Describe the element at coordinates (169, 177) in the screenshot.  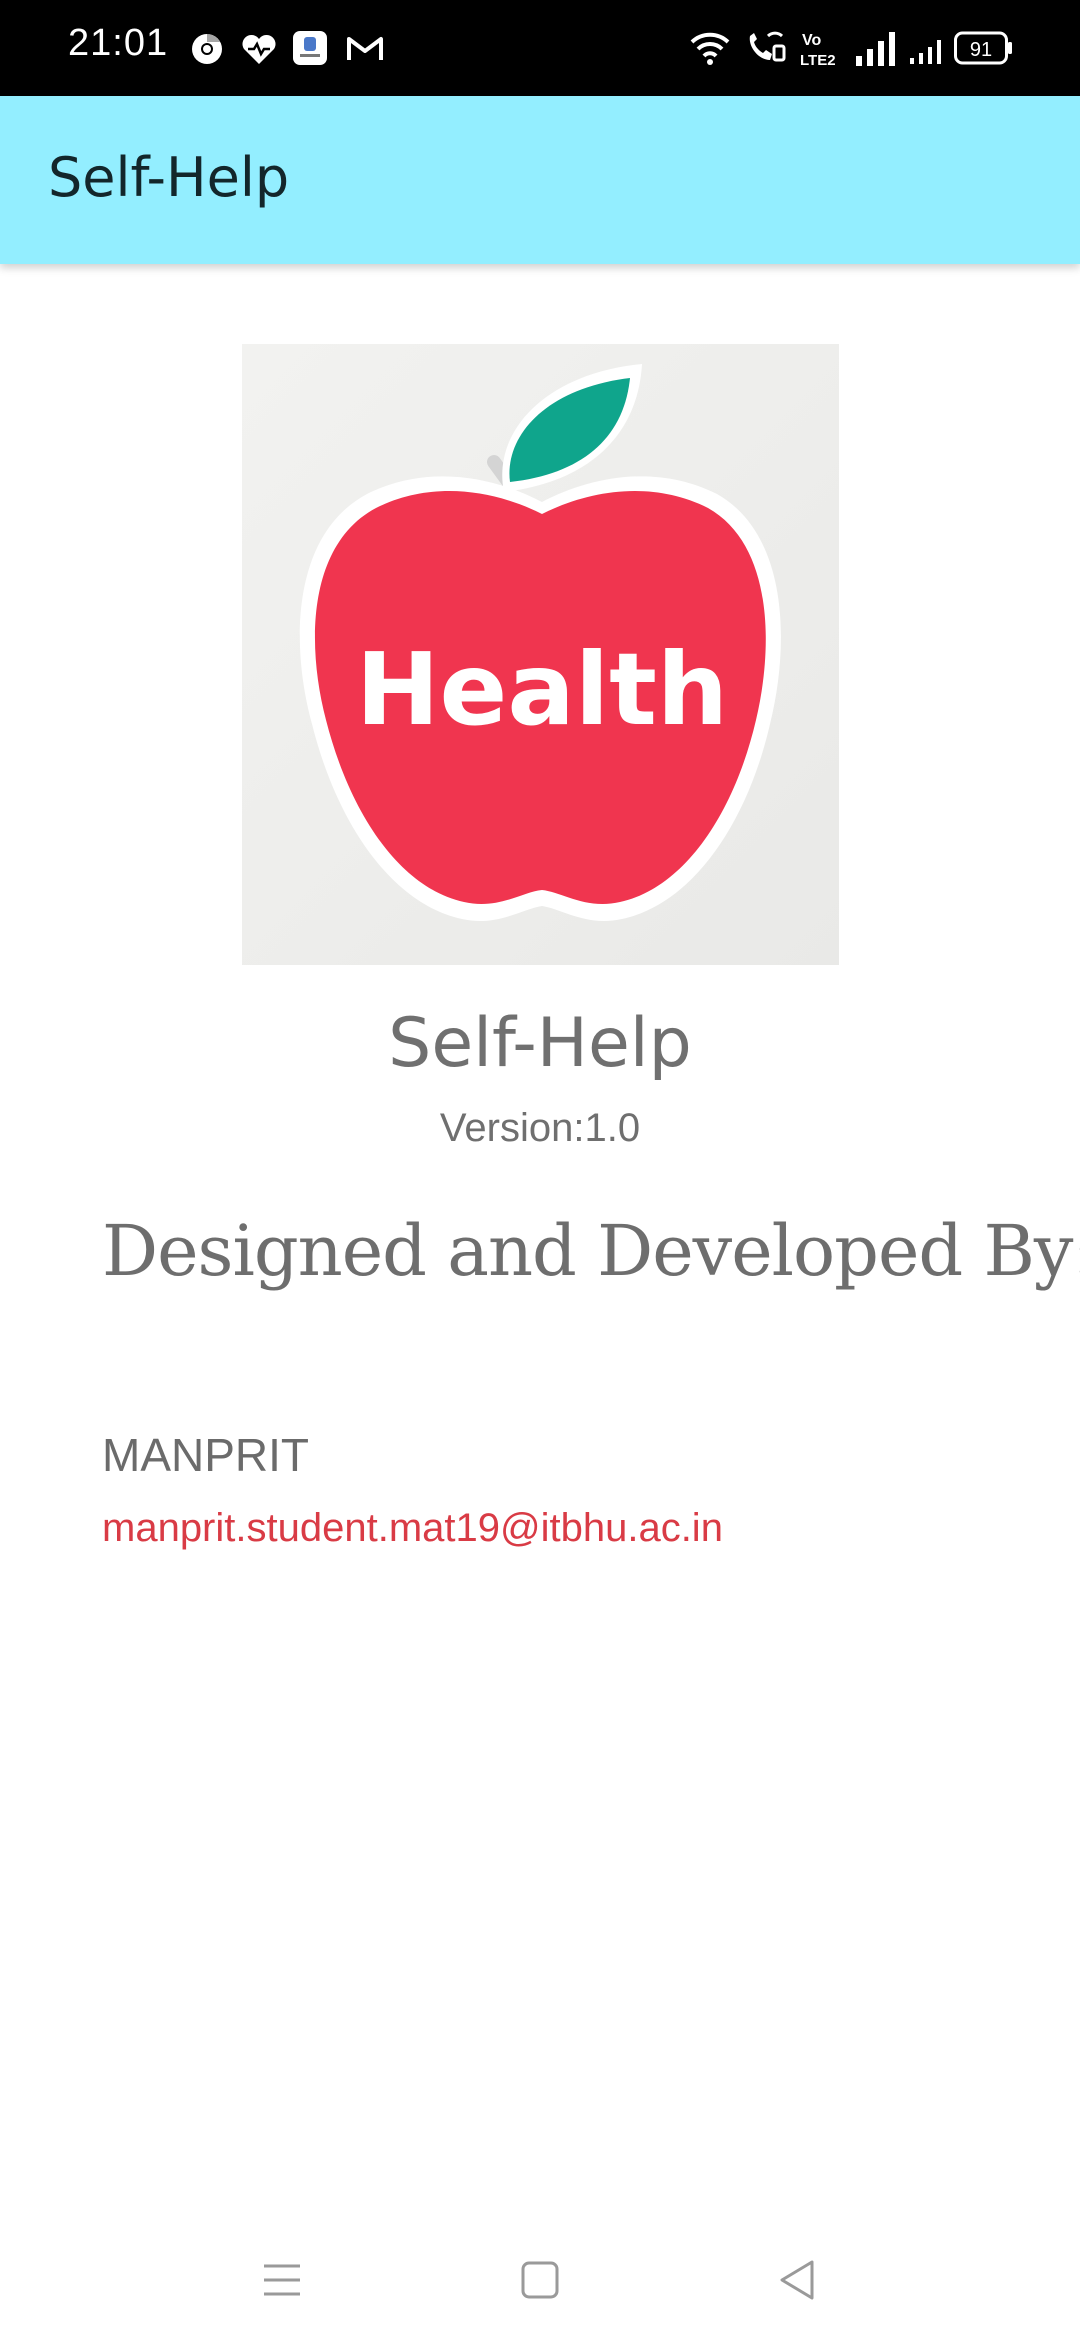
I see `app-title: Self-Help` at that location.